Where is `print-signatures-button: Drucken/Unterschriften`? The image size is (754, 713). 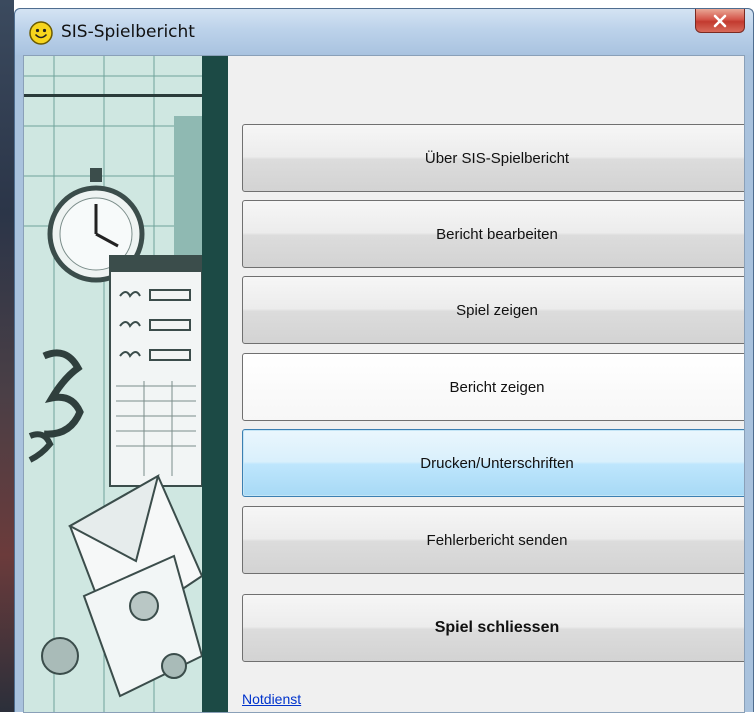 print-signatures-button: Drucken/Unterschriften is located at coordinates (493, 463).